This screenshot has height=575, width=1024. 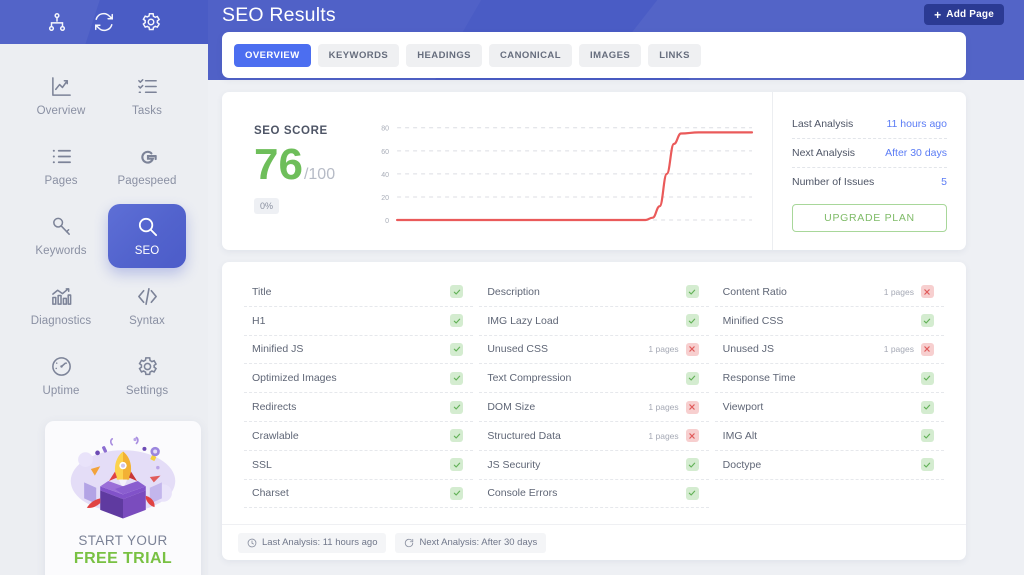 I want to click on sidebar-item-pagespeed: Pagespeed, so click(x=147, y=166).